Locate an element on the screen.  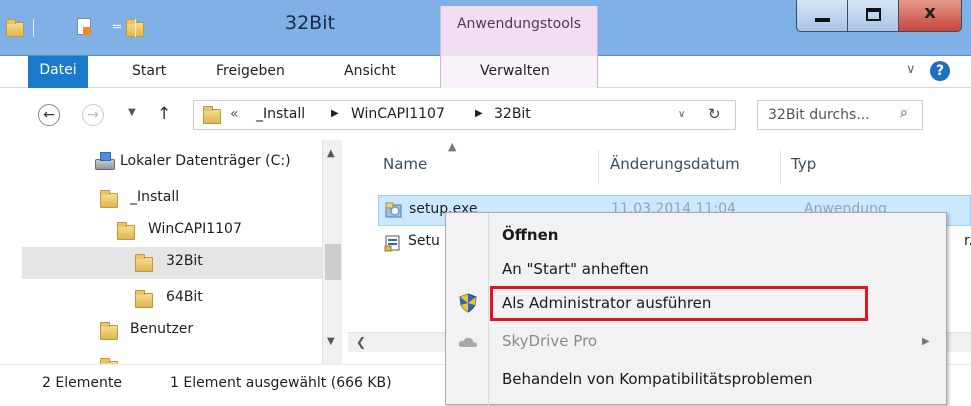
back-arrow-icon: ← is located at coordinates (49, 115).